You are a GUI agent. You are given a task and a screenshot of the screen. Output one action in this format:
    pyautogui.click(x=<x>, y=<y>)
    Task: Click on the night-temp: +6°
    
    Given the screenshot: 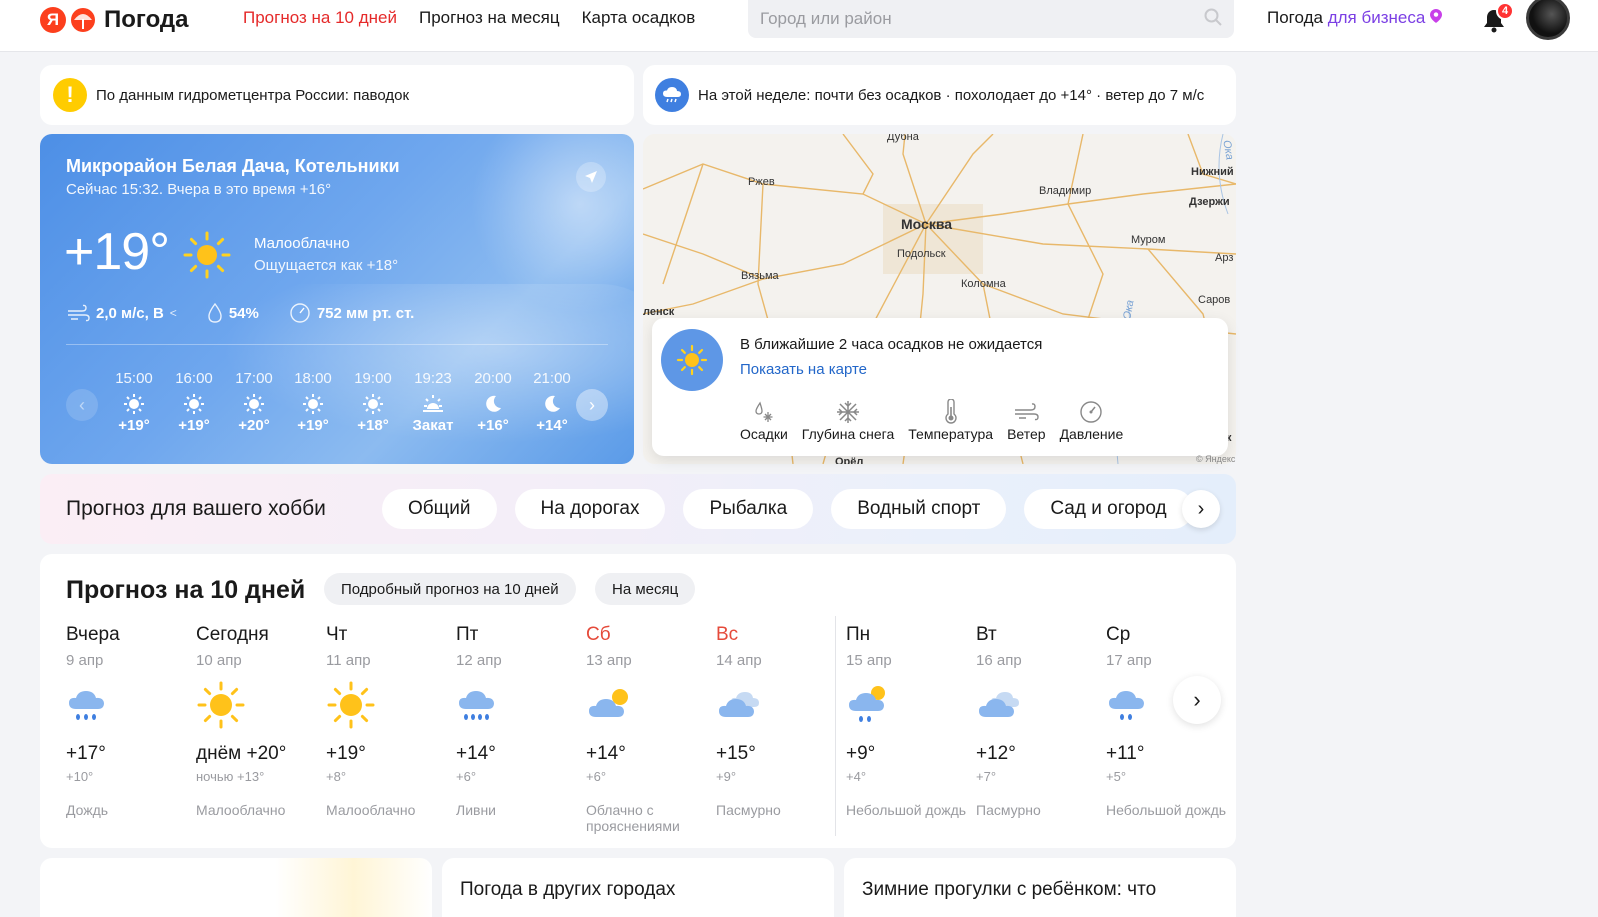 What is the action you would take?
    pyautogui.click(x=596, y=776)
    